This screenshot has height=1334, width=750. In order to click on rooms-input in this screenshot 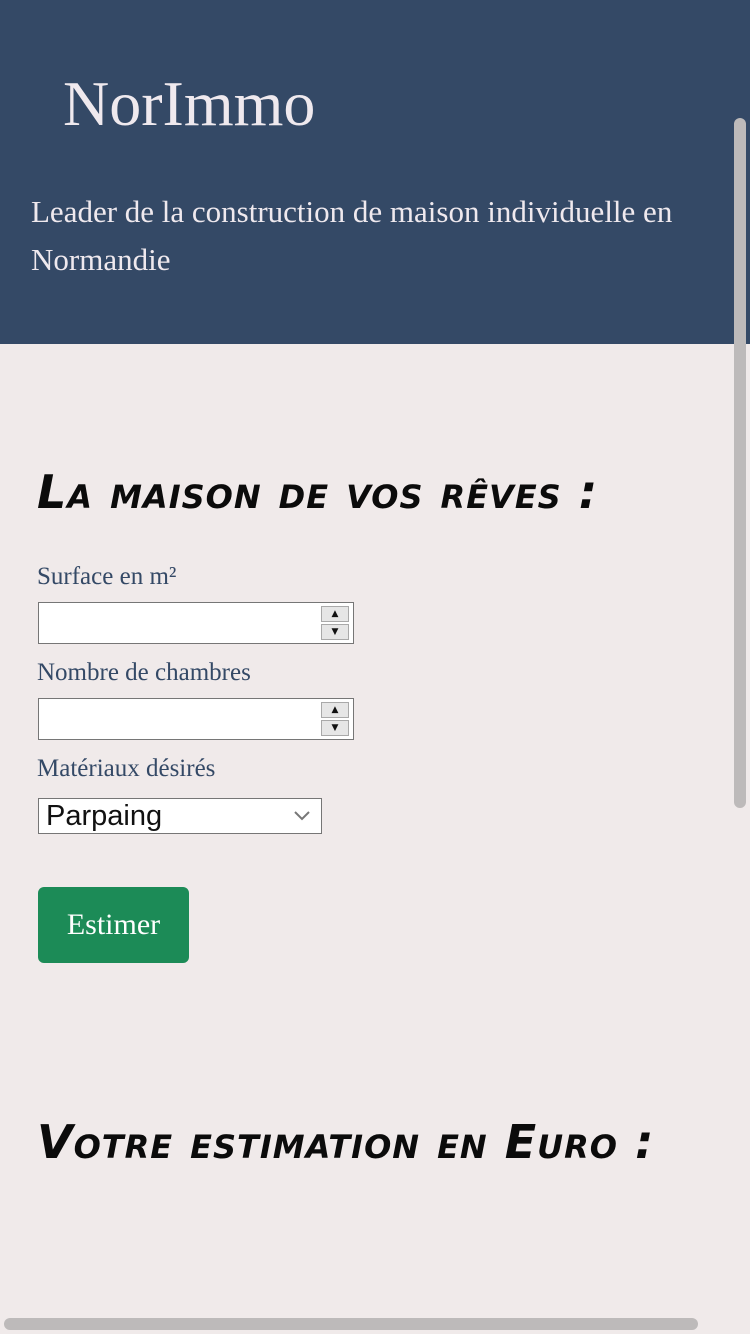, I will do `click(179, 719)`.